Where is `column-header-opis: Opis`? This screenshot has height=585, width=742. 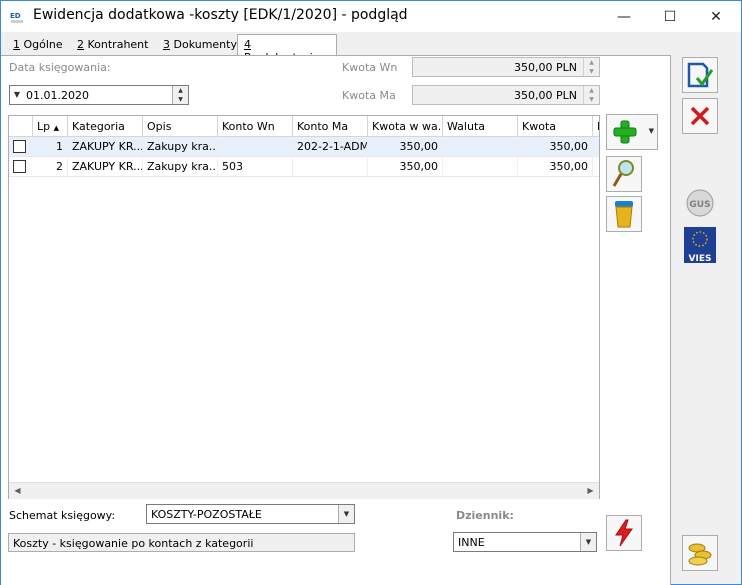
column-header-opis: Opis is located at coordinates (180, 126).